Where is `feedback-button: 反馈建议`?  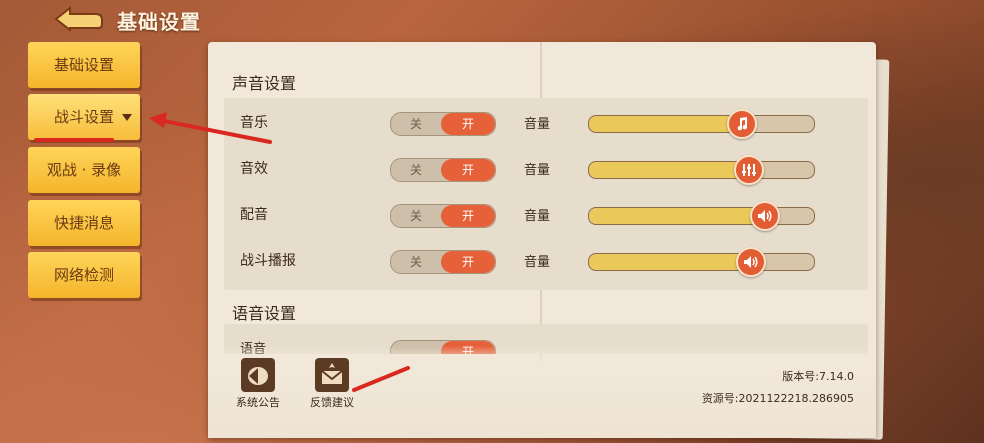
feedback-button: 反馈建议 is located at coordinates (332, 384).